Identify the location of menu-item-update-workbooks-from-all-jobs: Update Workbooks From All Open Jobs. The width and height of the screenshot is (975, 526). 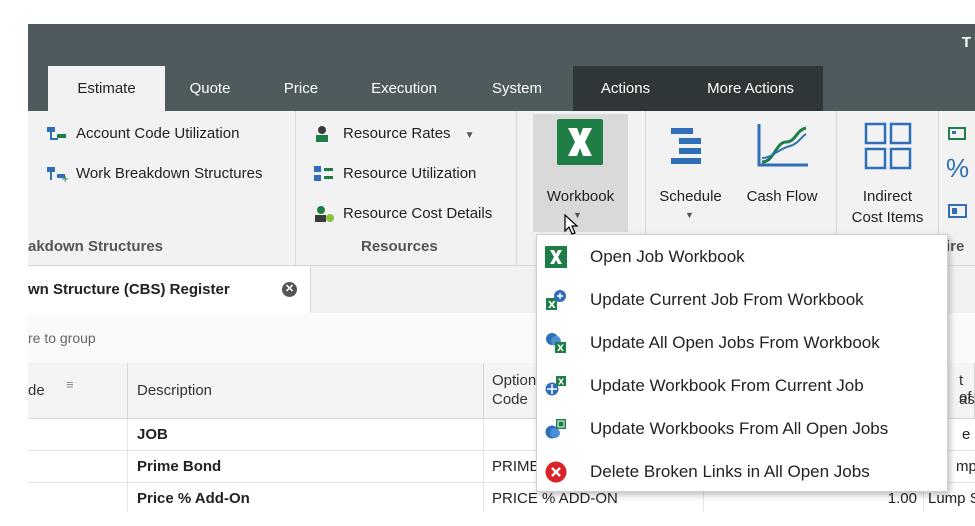
(742, 428).